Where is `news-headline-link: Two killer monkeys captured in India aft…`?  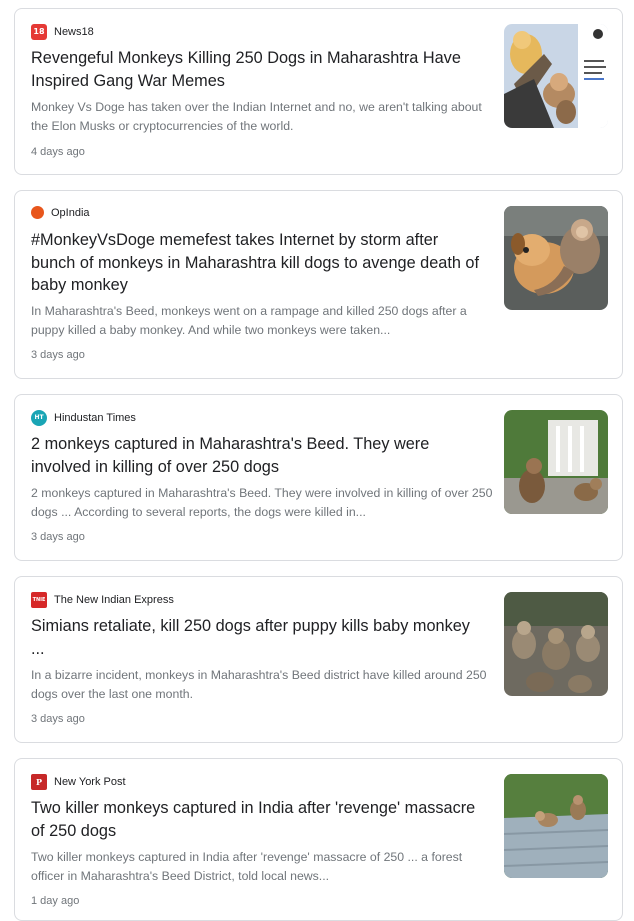
news-headline-link: Two killer monkeys captured in India aft… is located at coordinates (258, 819).